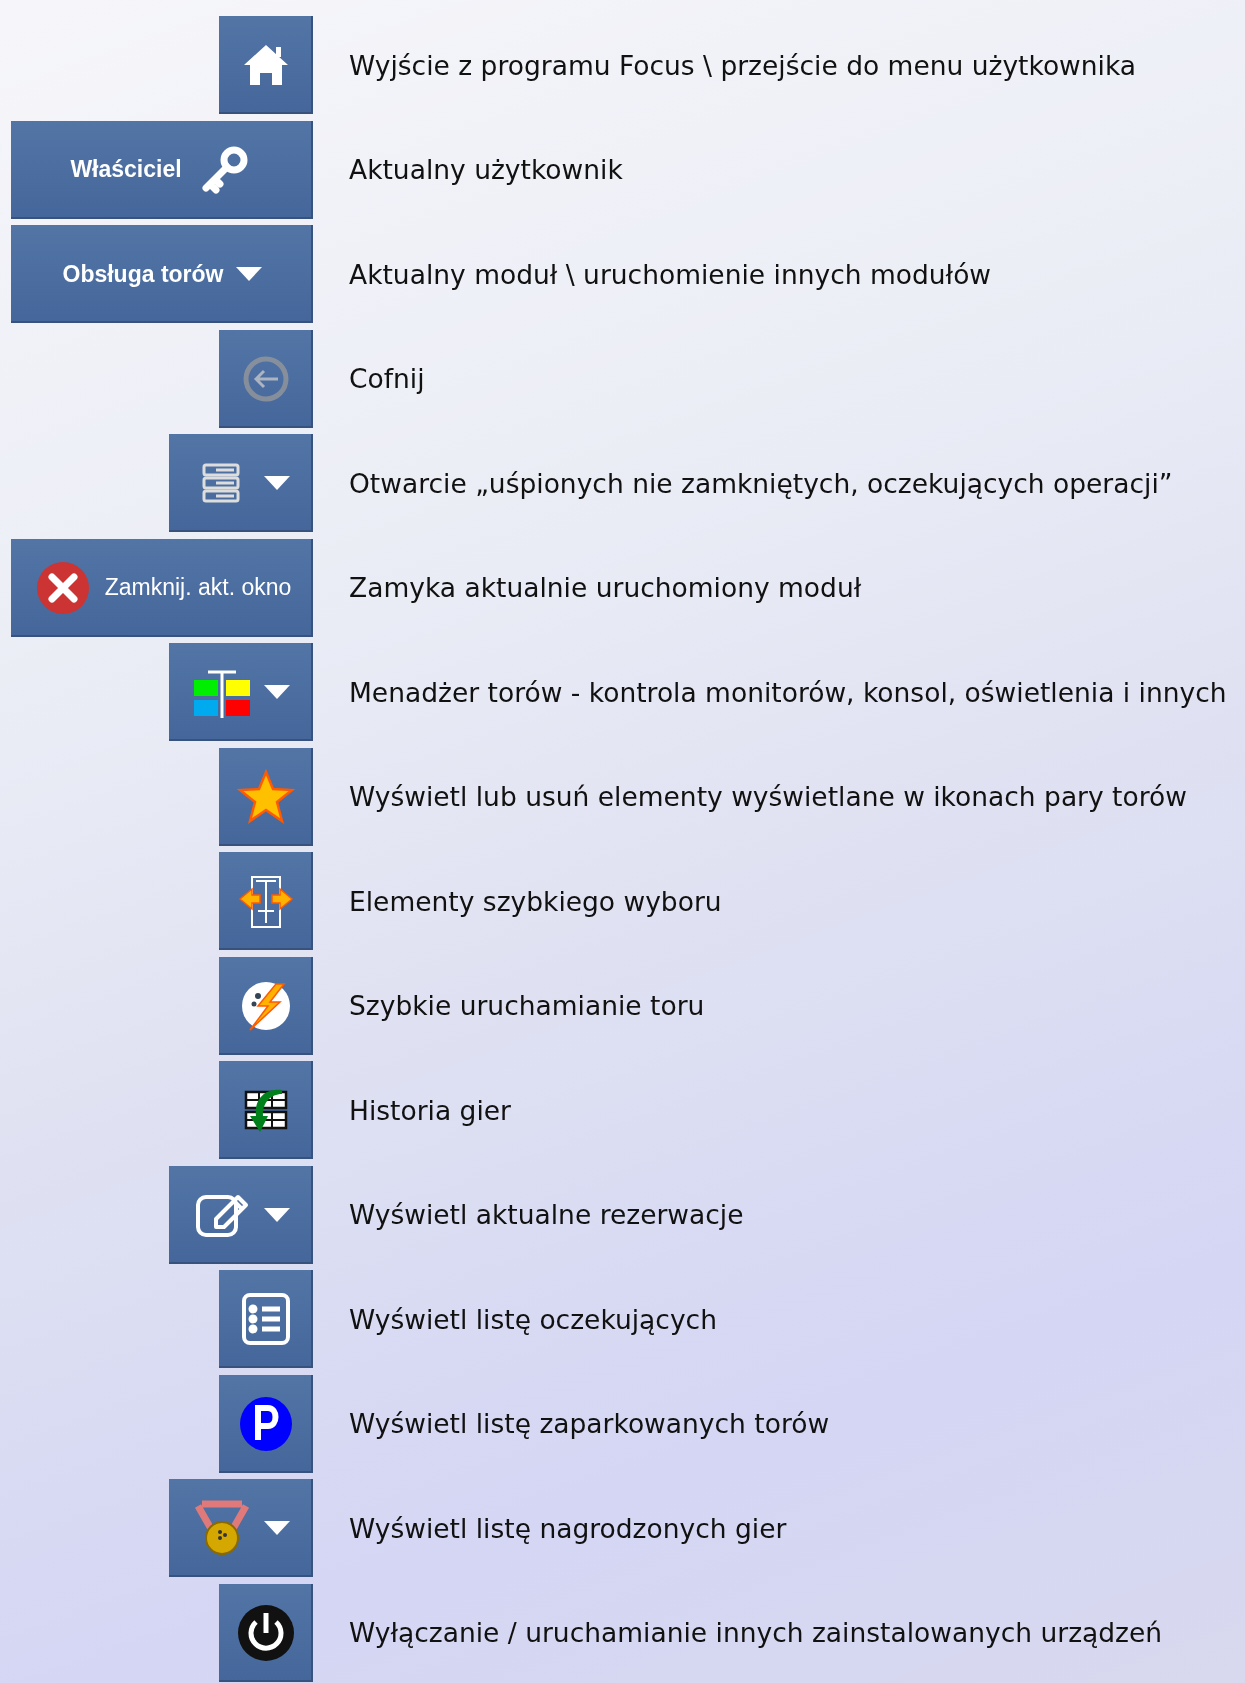  I want to click on description-text: Wyświetl aktualne rezerwacje, so click(546, 1215).